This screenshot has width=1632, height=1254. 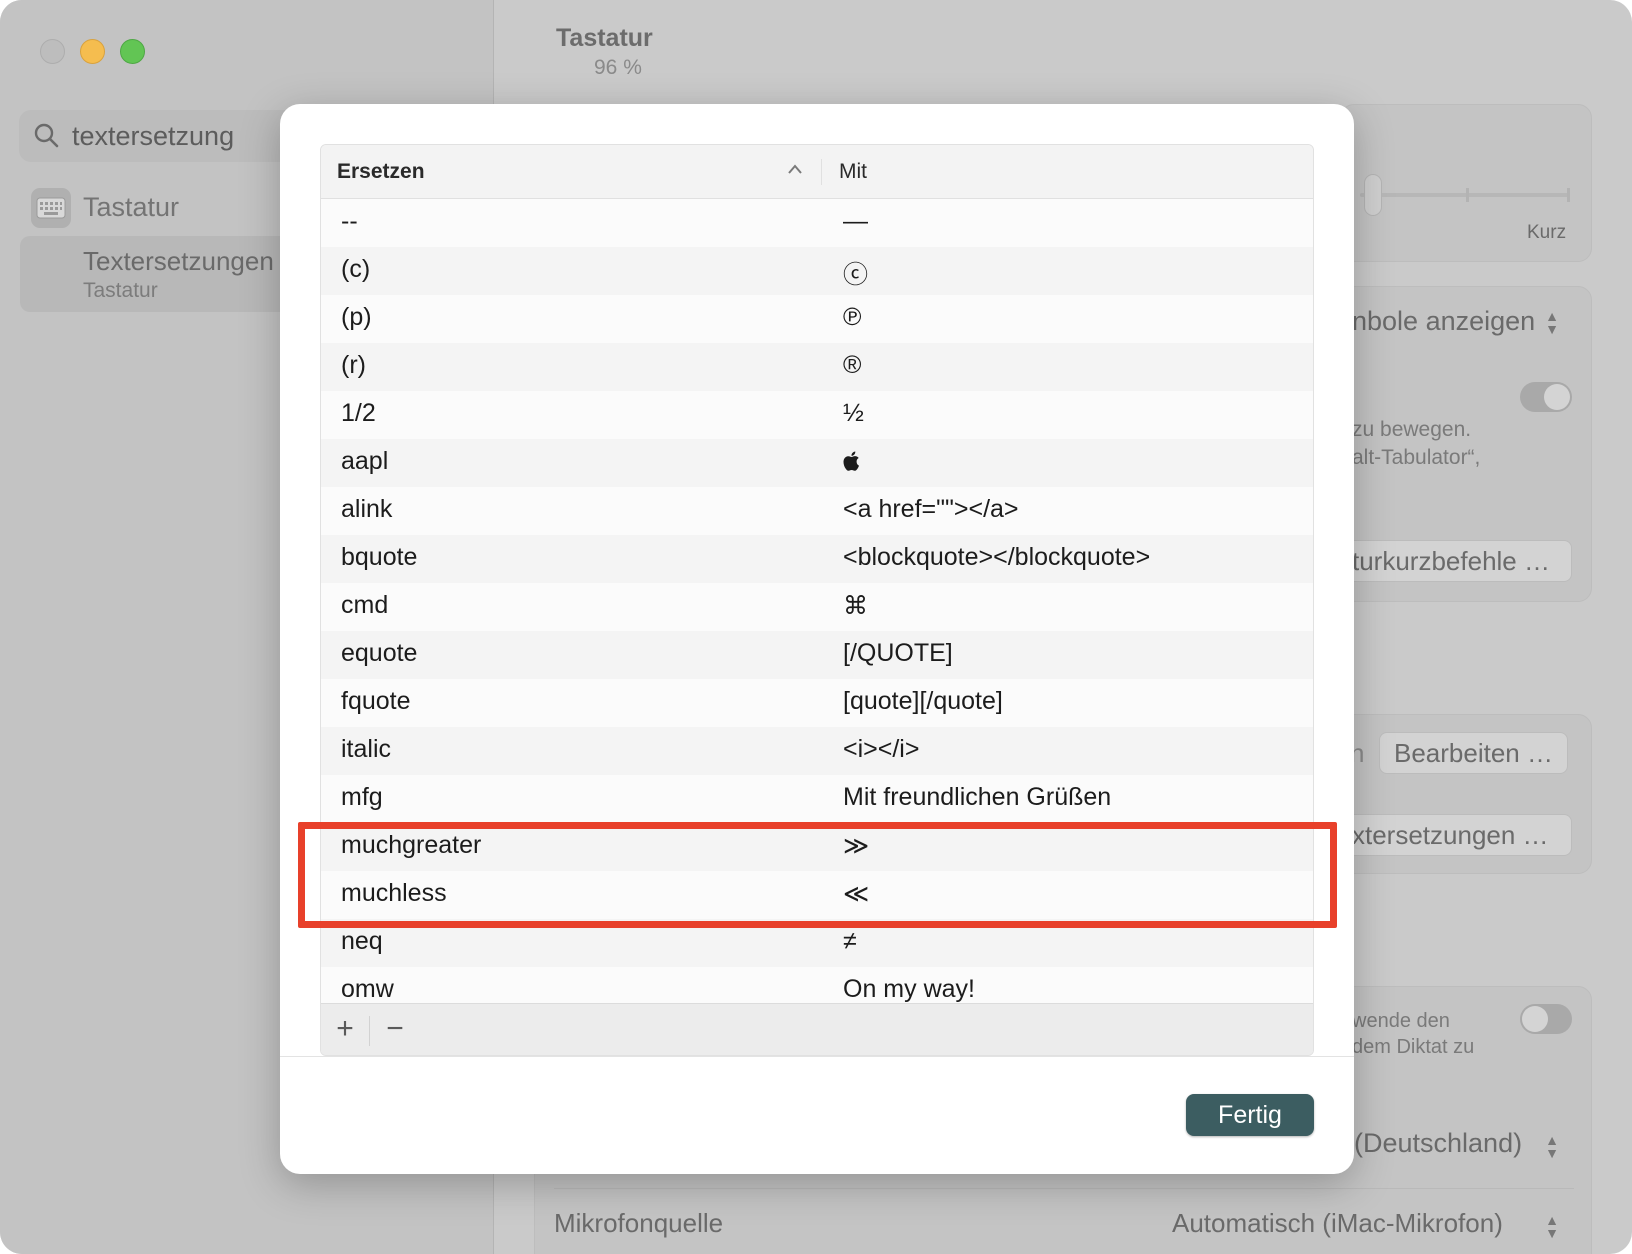 I want to click on table-header: Ersetzen Mit, so click(x=817, y=172).